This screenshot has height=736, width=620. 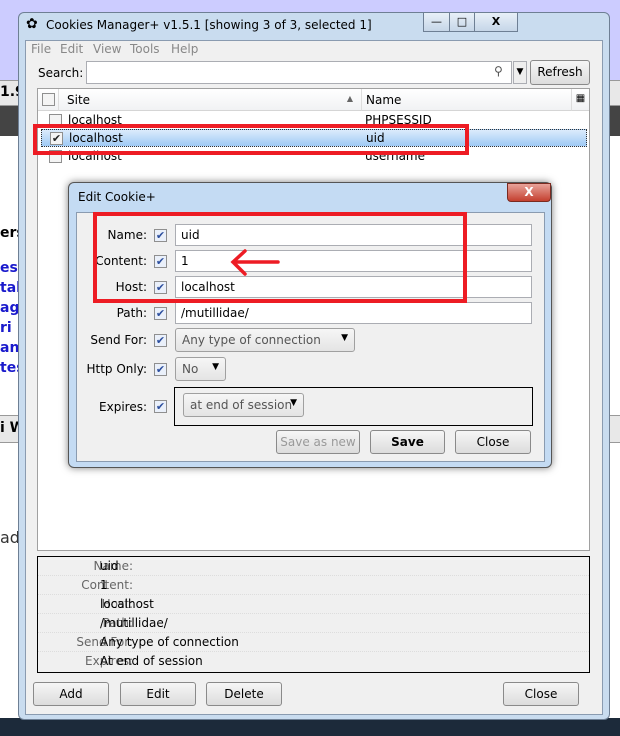 What do you see at coordinates (318, 442) in the screenshot?
I see `save-as-new-button: Save as new` at bounding box center [318, 442].